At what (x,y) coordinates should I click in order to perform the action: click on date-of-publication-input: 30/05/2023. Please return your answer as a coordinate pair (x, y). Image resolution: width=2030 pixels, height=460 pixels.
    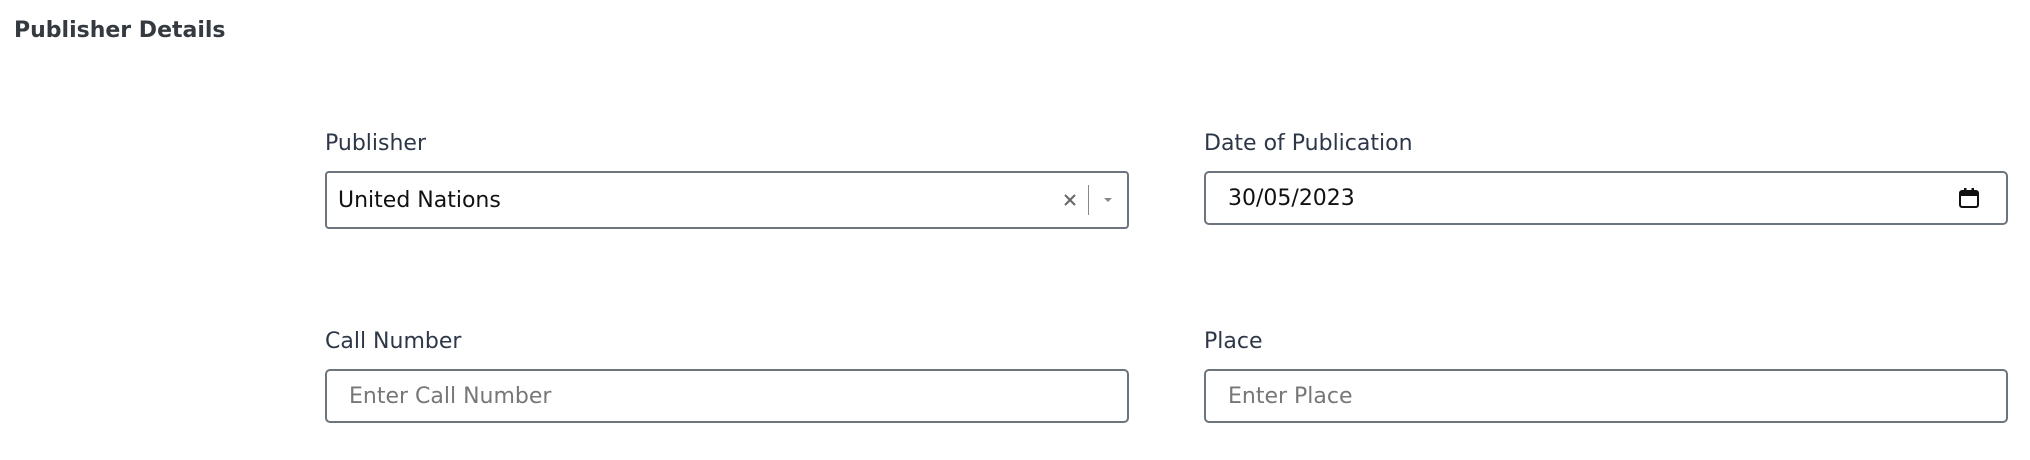
    Looking at the image, I should click on (1606, 198).